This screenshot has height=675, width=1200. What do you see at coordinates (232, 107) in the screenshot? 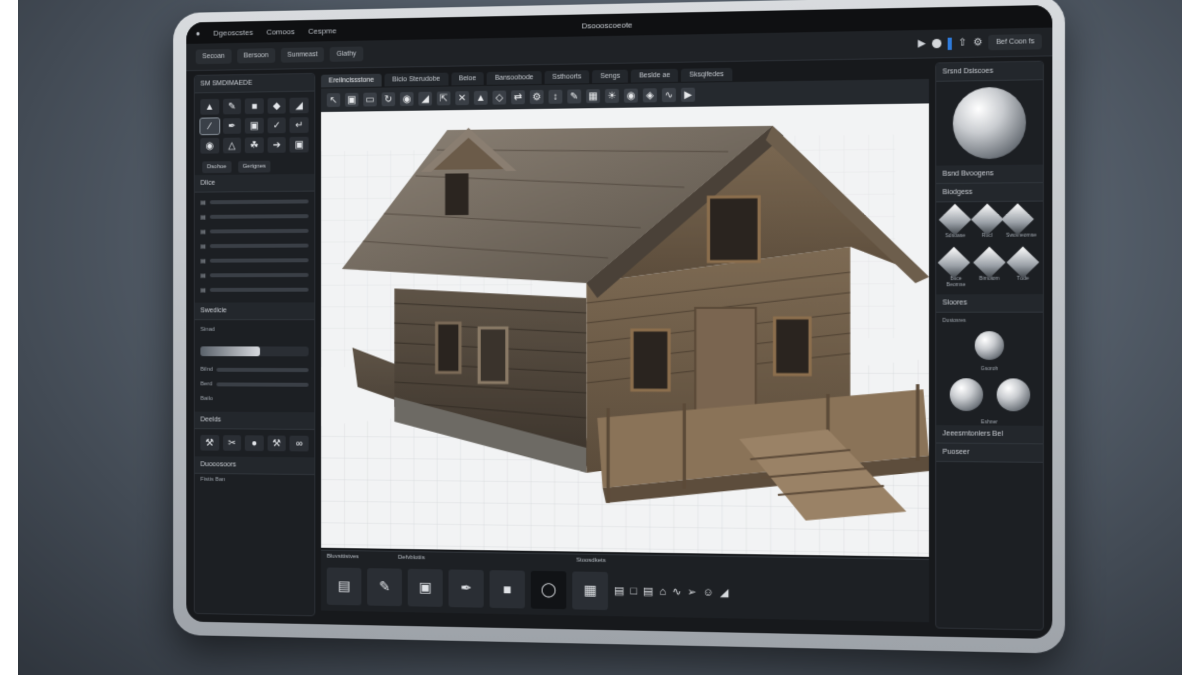
I see `pen-tool-icon: ✎` at bounding box center [232, 107].